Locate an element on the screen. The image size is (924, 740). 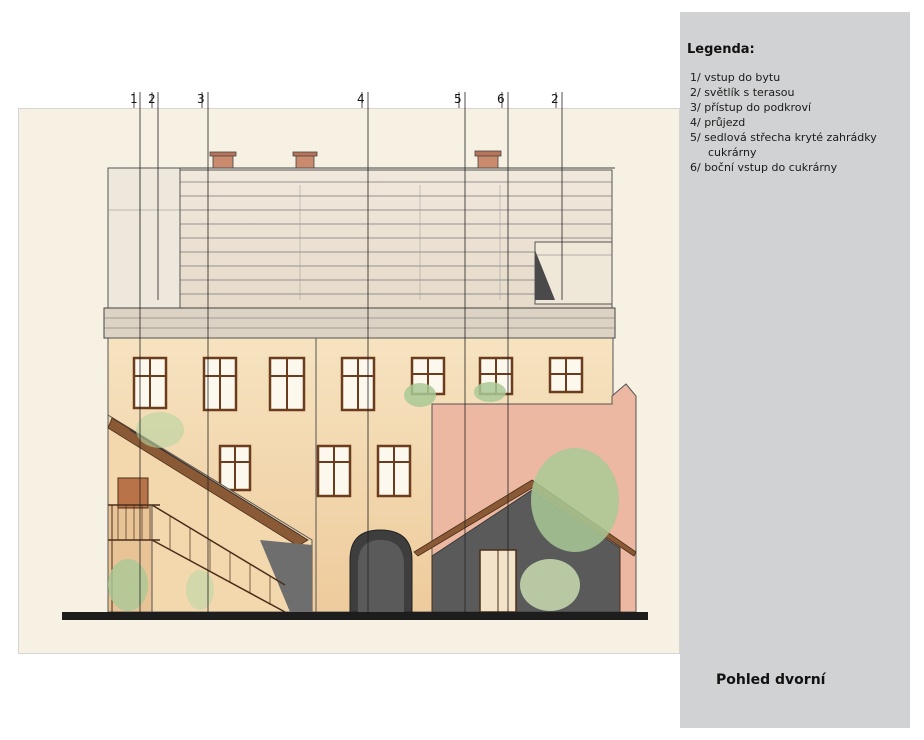
legend-item-3: 3/ přístup do podkroví is located at coordinates (751, 107).